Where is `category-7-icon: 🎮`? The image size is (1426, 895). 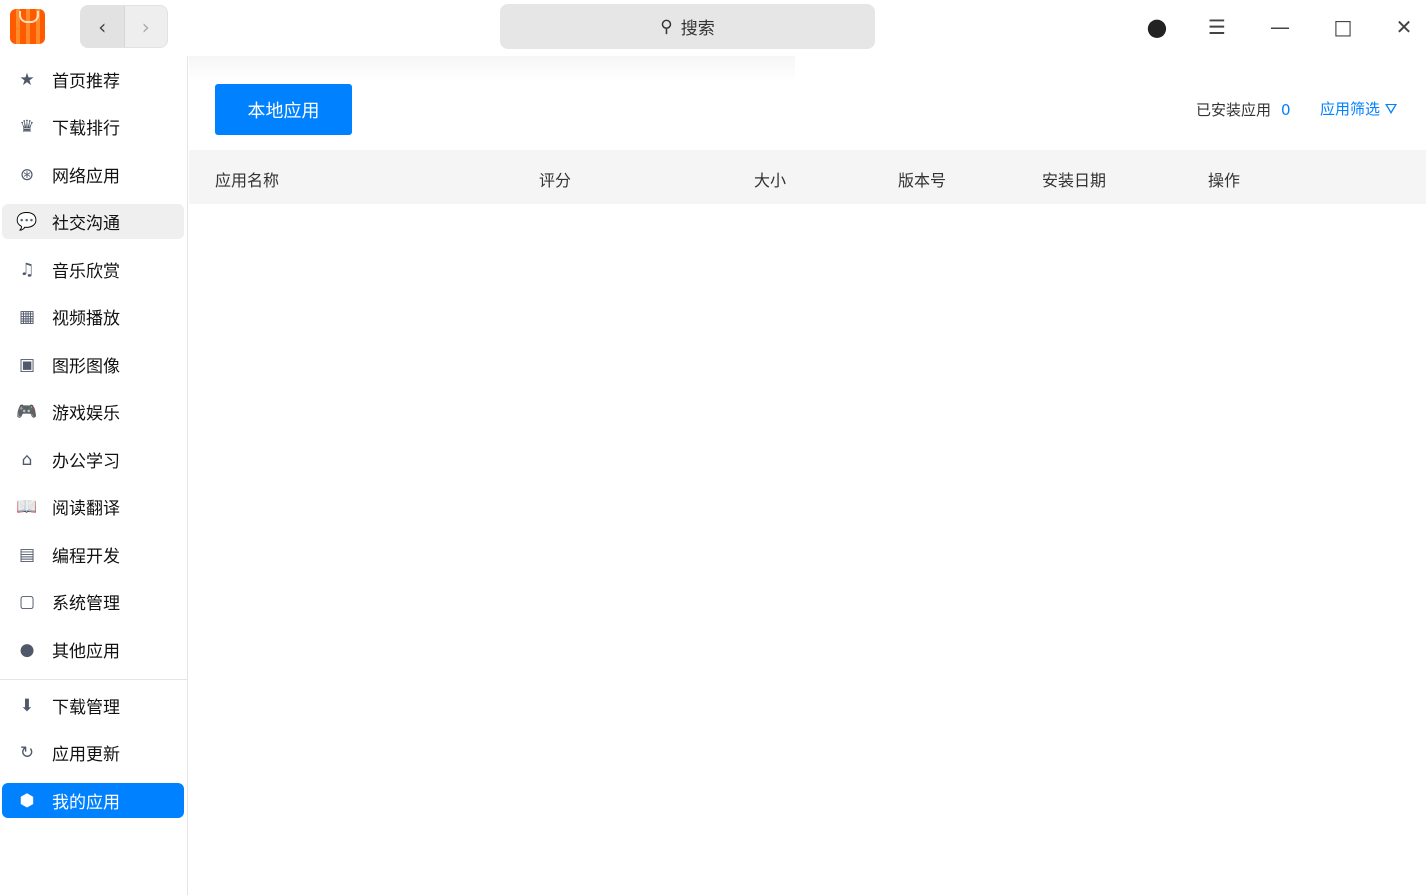 category-7-icon: 🎮 is located at coordinates (27, 411).